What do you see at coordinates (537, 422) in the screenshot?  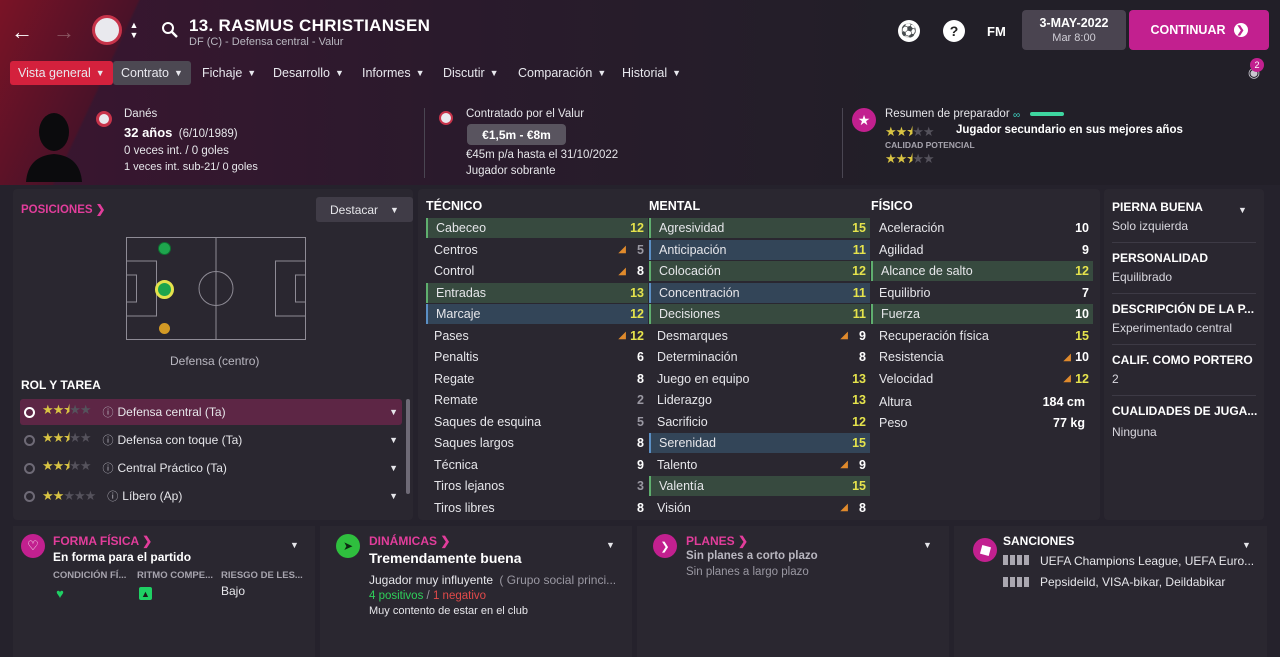 I see `attribute-row: Saques de esquina 5` at bounding box center [537, 422].